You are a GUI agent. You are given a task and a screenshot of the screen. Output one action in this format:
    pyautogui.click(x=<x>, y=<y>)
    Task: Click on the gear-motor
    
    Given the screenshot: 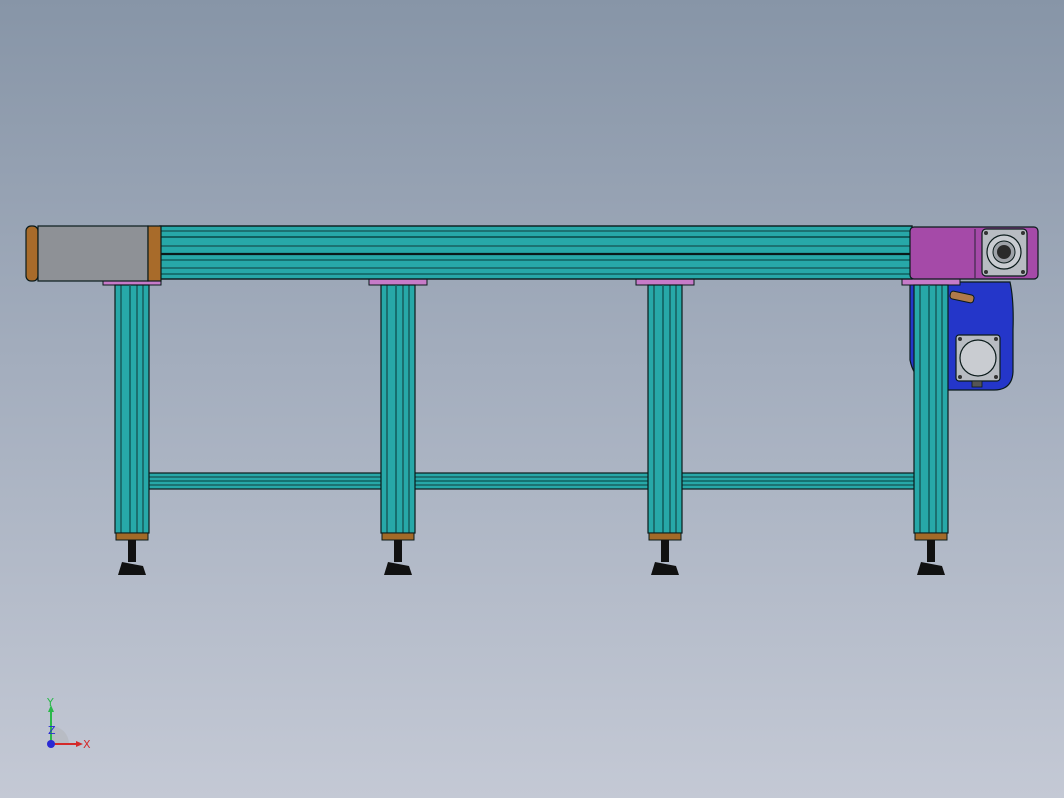 What is the action you would take?
    pyautogui.click(x=978, y=361)
    